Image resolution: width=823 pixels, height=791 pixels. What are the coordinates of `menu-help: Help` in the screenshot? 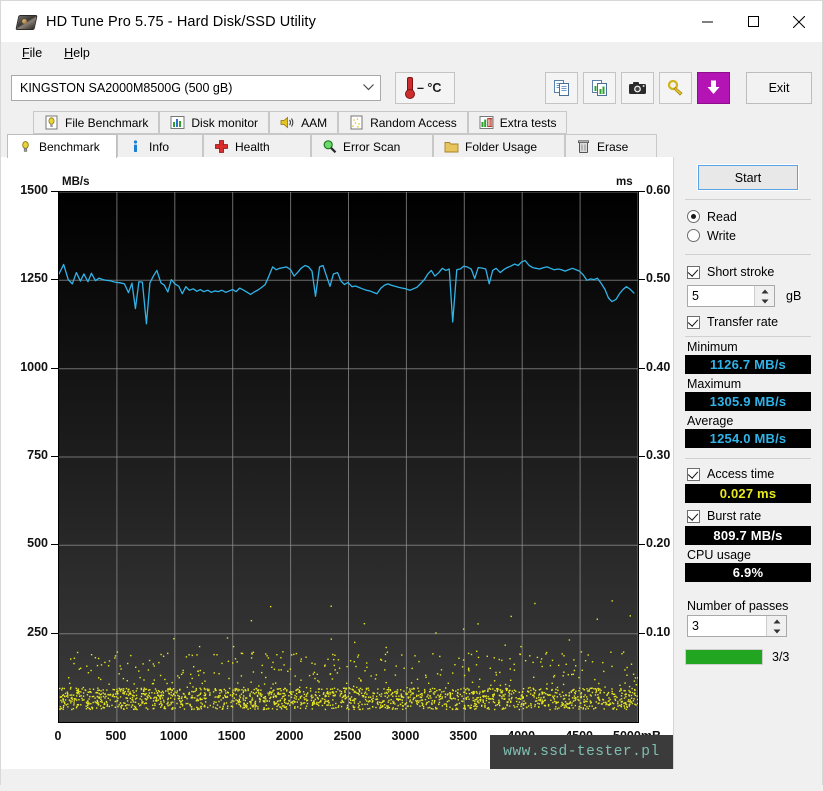 It's located at (77, 53).